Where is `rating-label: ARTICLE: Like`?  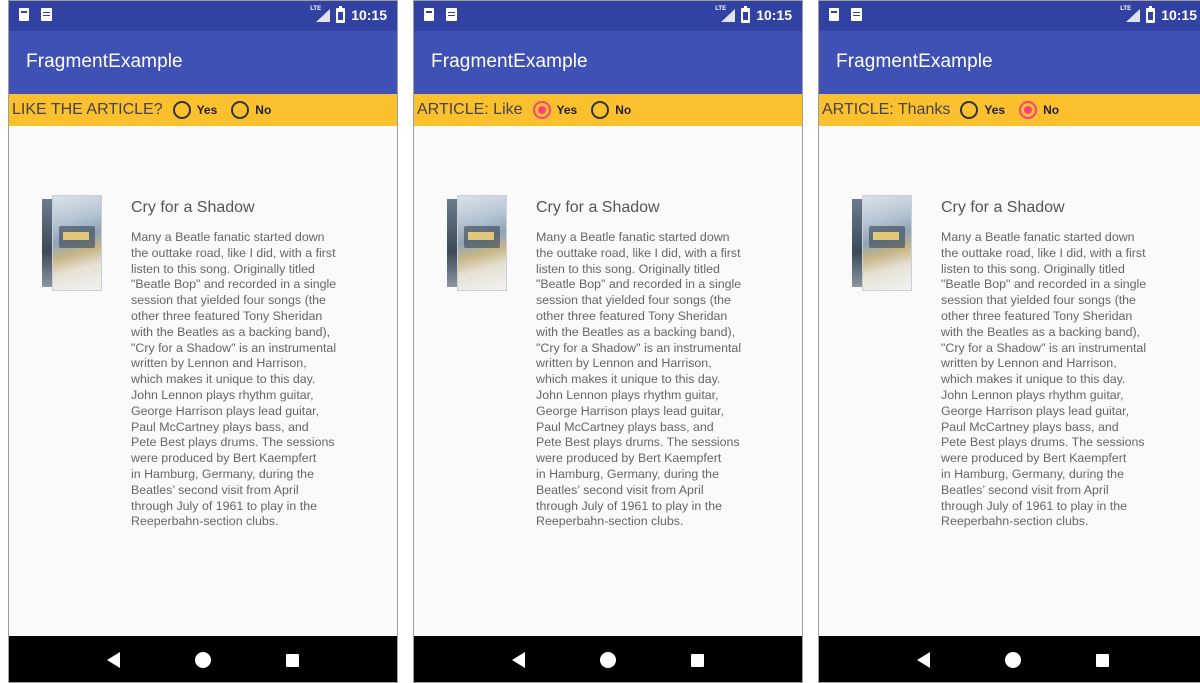
rating-label: ARTICLE: Like is located at coordinates (470, 109).